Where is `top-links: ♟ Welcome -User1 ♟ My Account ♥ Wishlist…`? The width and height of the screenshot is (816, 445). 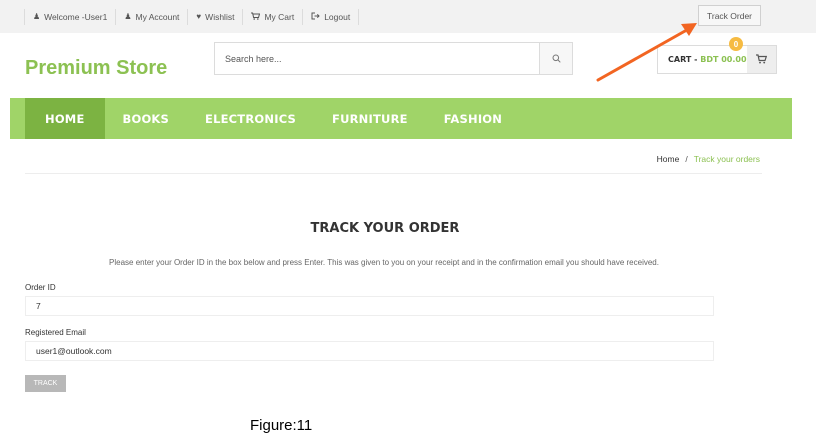 top-links: ♟ Welcome -User1 ♟ My Account ♥ Wishlist… is located at coordinates (192, 17).